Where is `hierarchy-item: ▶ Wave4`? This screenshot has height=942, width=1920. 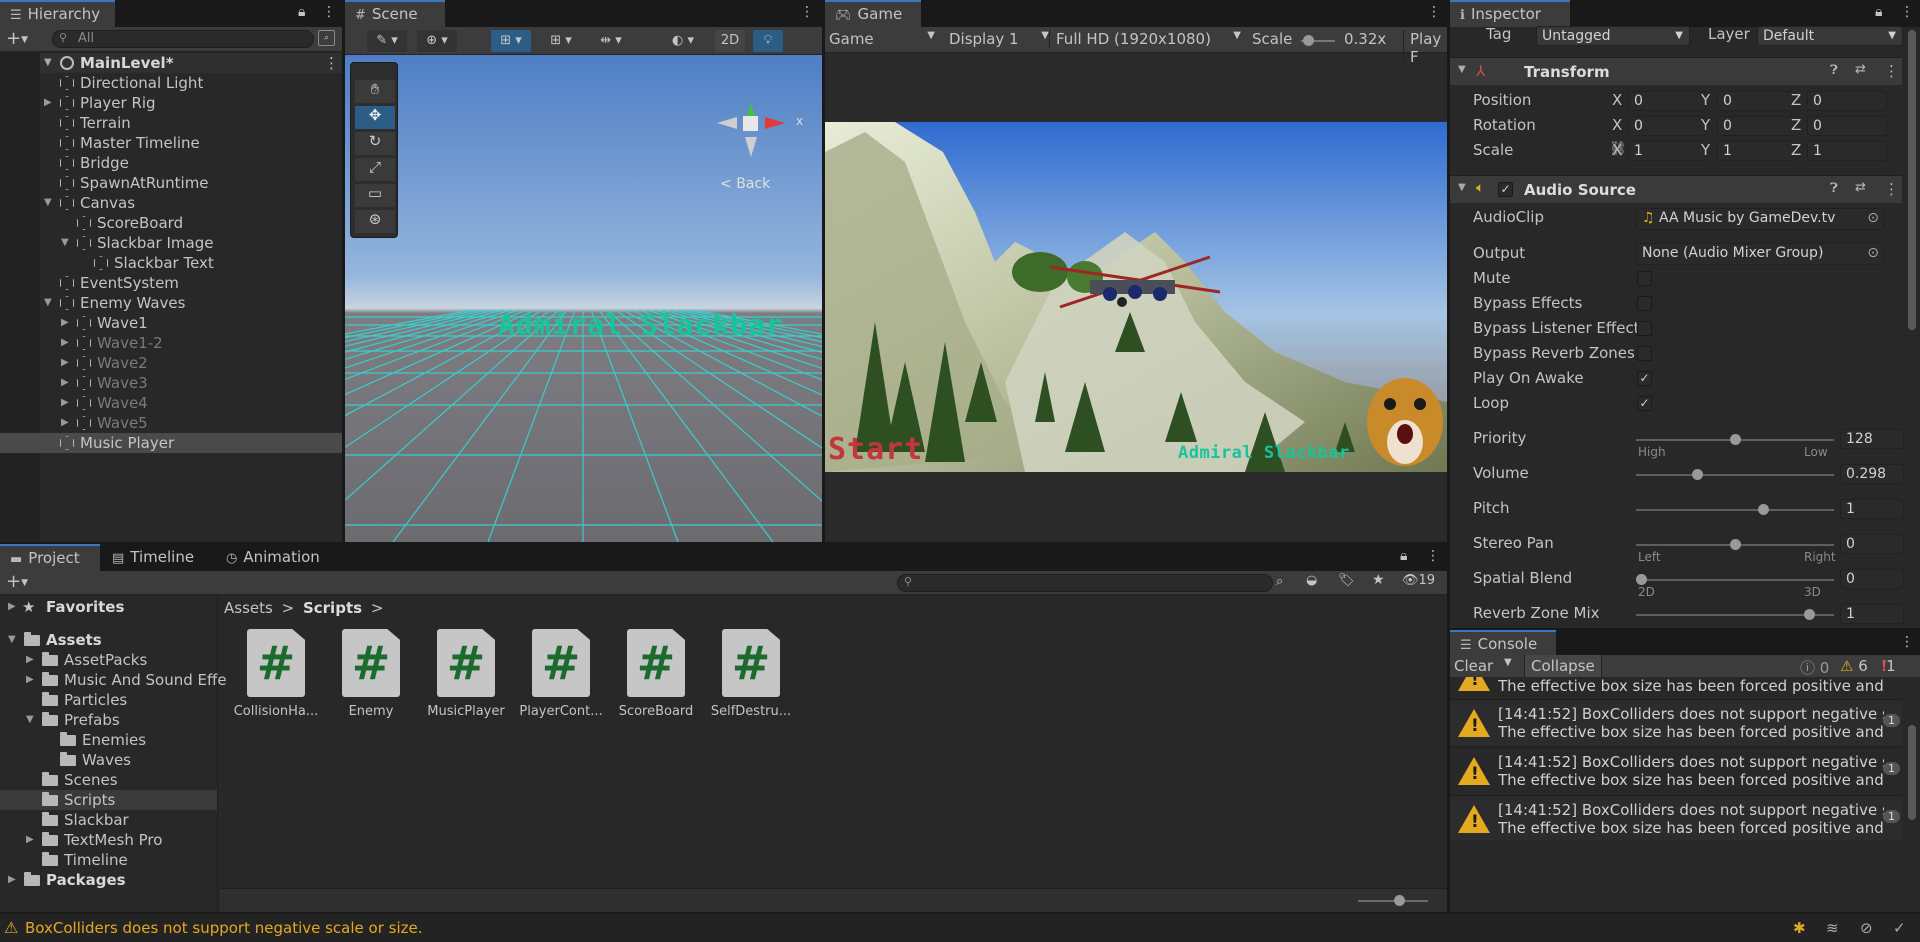
hierarchy-item: ▶ Wave4 is located at coordinates (171, 403).